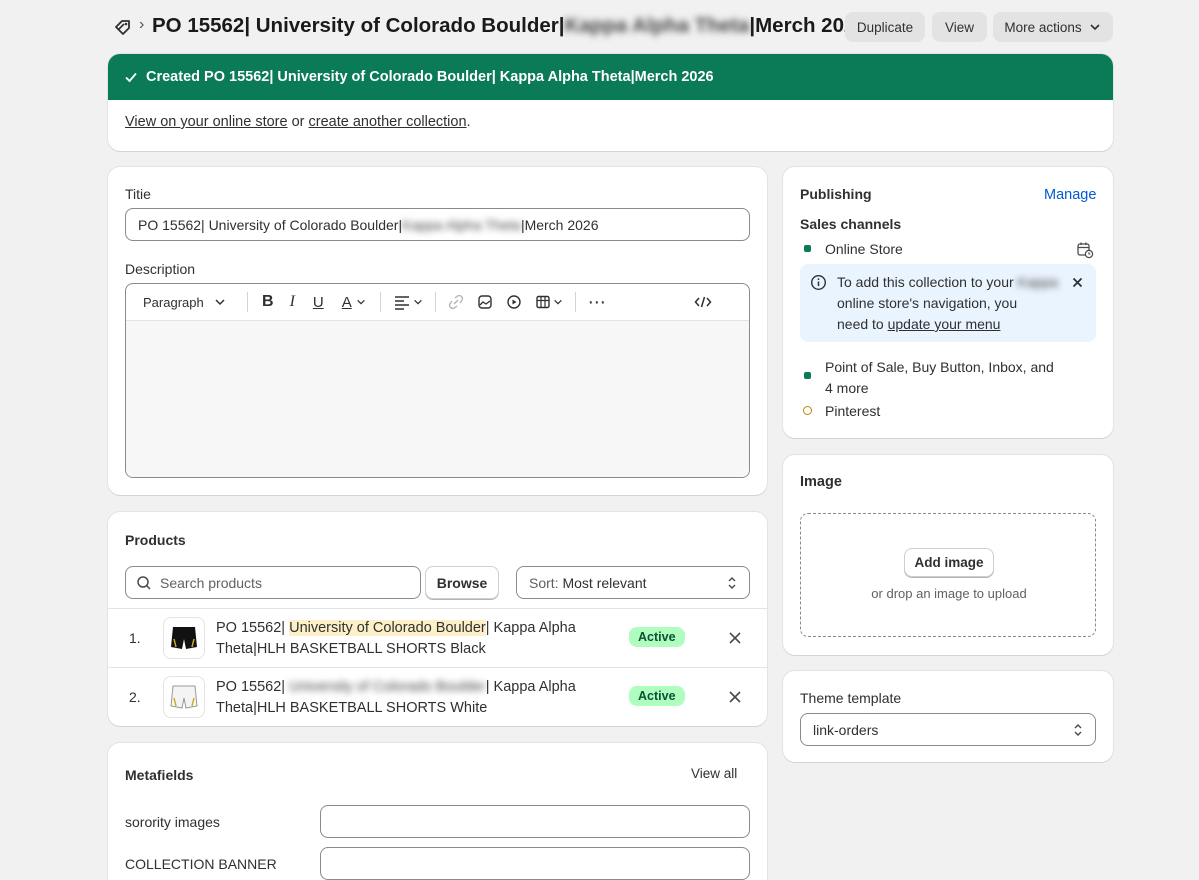  I want to click on title-input-suffix: |Merch 2026, so click(559, 224).